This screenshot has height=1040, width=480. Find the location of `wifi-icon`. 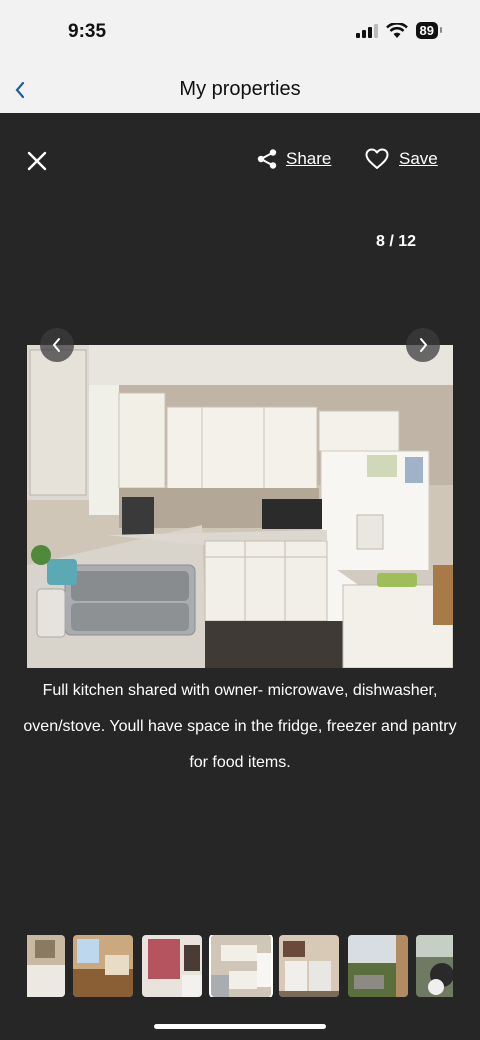

wifi-icon is located at coordinates (396, 30).